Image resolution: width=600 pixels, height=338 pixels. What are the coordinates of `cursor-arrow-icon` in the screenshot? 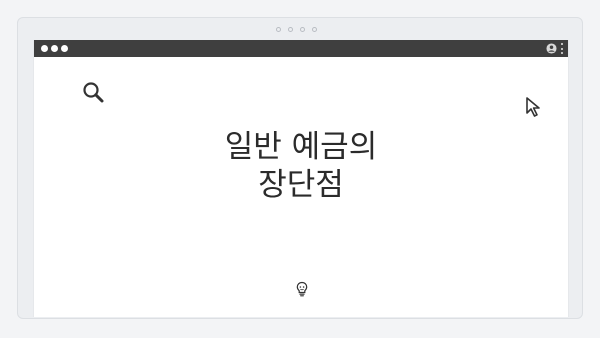 It's located at (533, 107).